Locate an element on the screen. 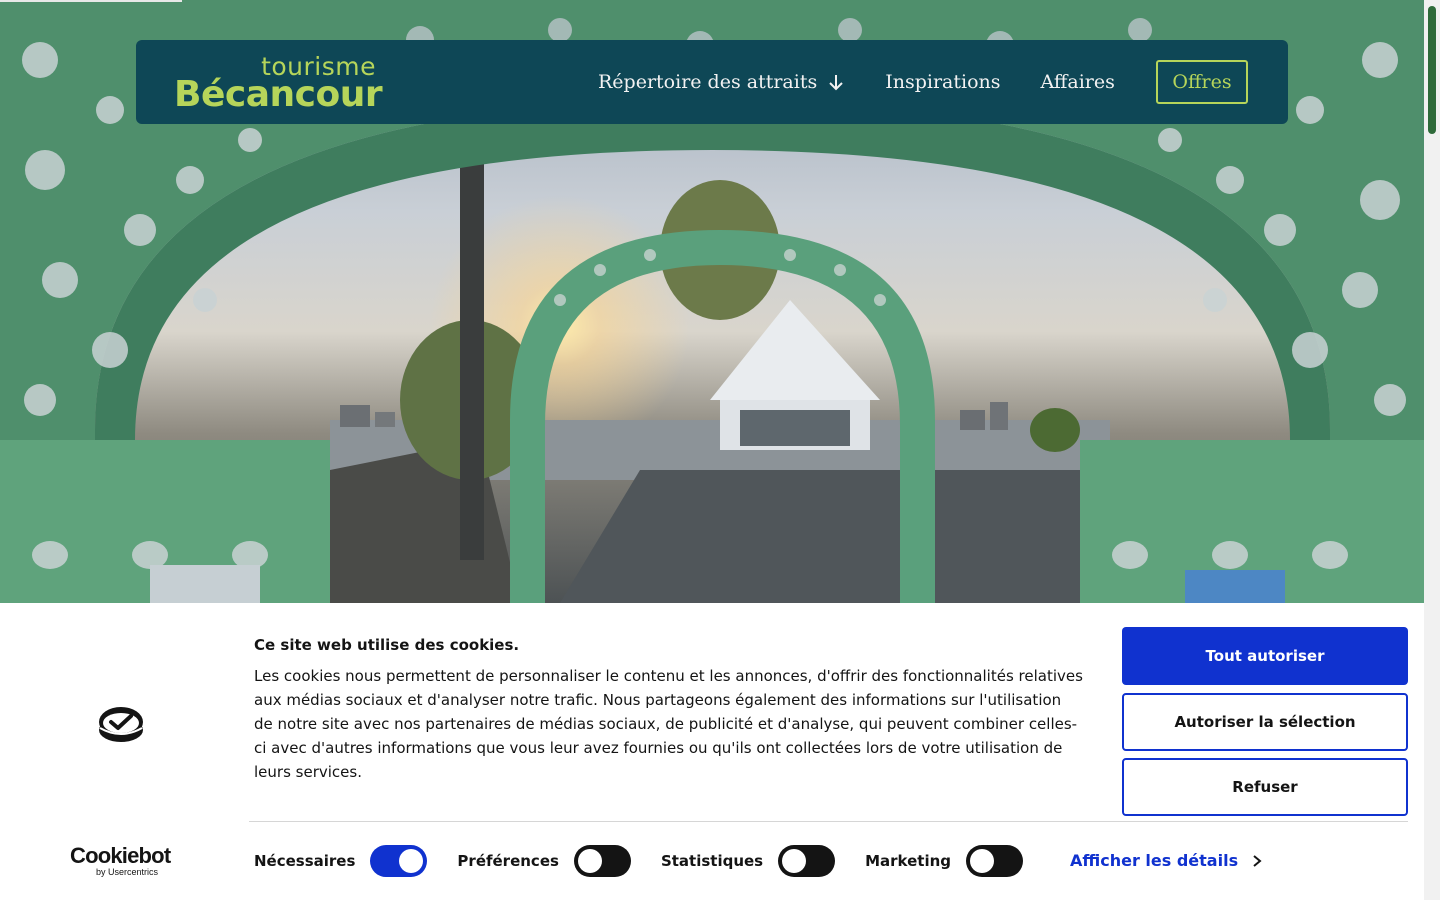 The image size is (1440, 900). logo-name: Bécancour is located at coordinates (278, 94).